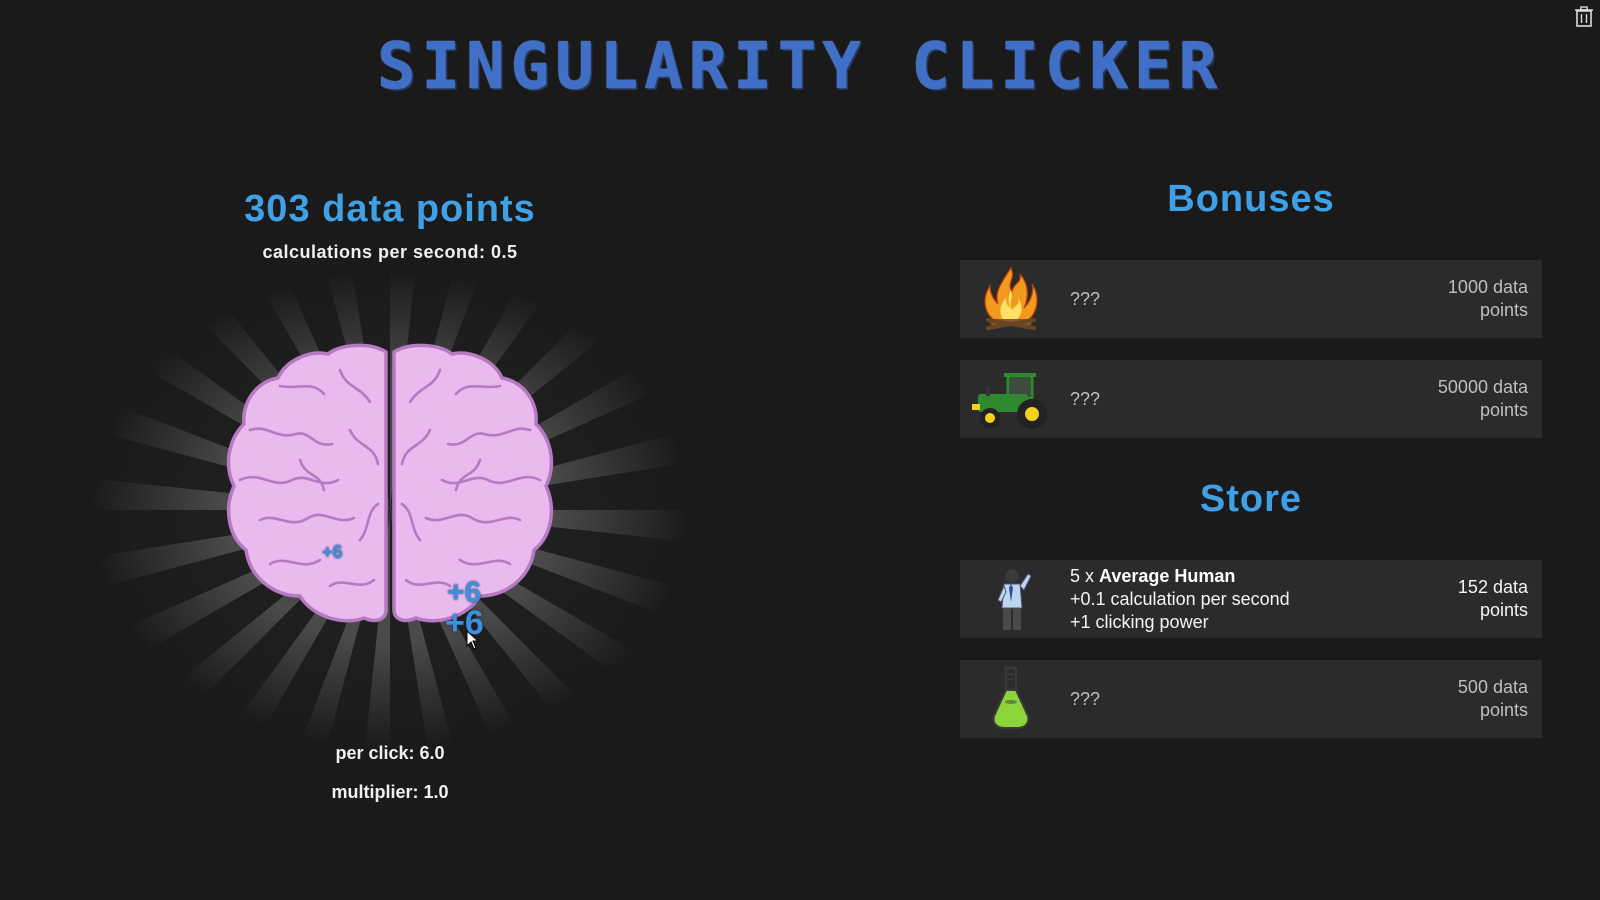 This screenshot has width=1600, height=900. Describe the element at coordinates (1011, 697) in the screenshot. I see `flask-icon` at that location.